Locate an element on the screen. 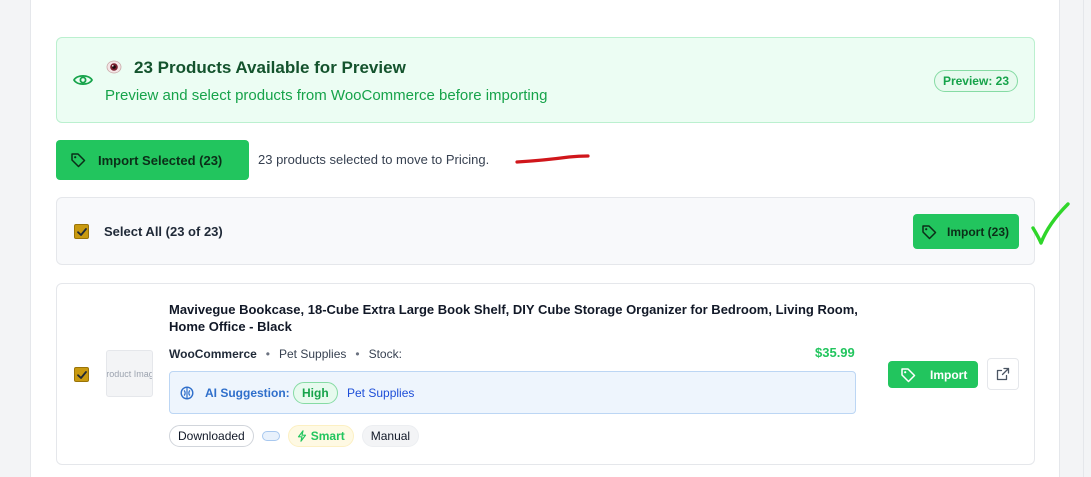 This screenshot has height=477, width=1091. green-checkmark-annotation is located at coordinates (1050, 223).